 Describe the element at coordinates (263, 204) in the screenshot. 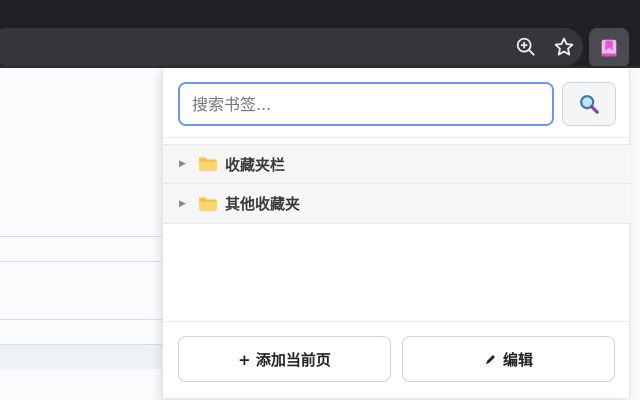

I see `folder-label: 其他收藏夹` at that location.